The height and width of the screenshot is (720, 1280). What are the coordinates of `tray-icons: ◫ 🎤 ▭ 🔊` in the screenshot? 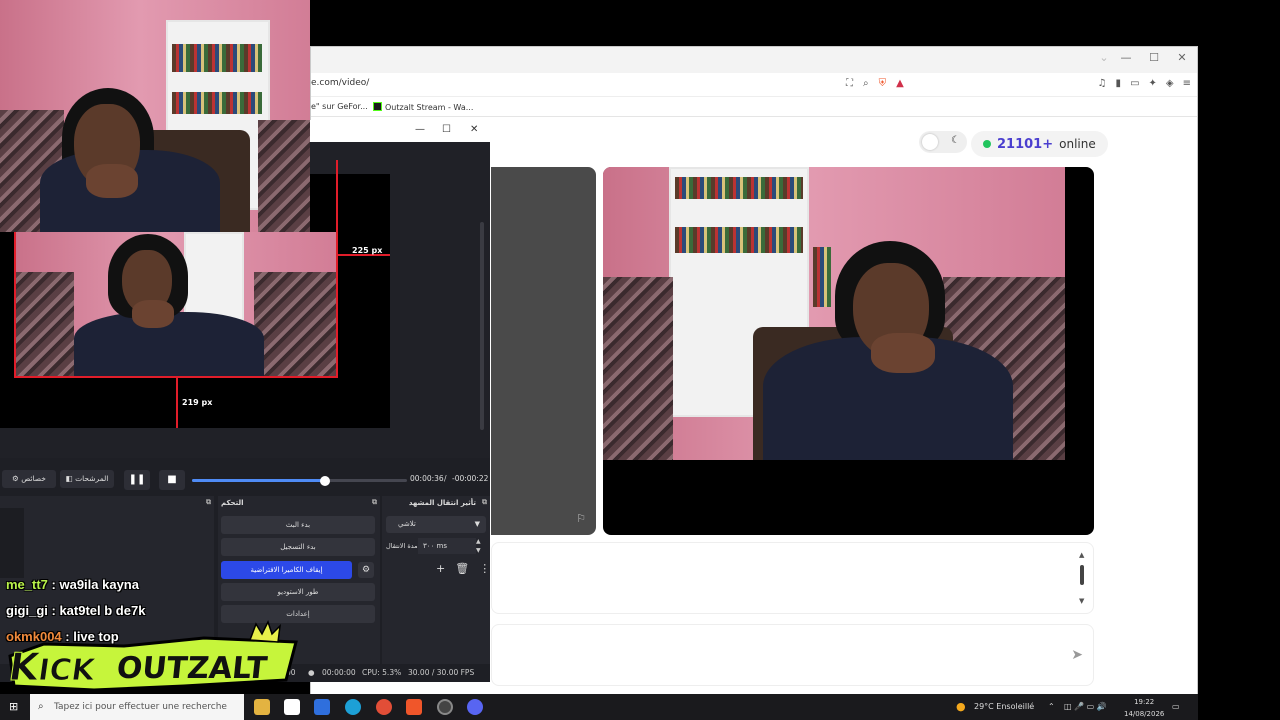 It's located at (1085, 707).